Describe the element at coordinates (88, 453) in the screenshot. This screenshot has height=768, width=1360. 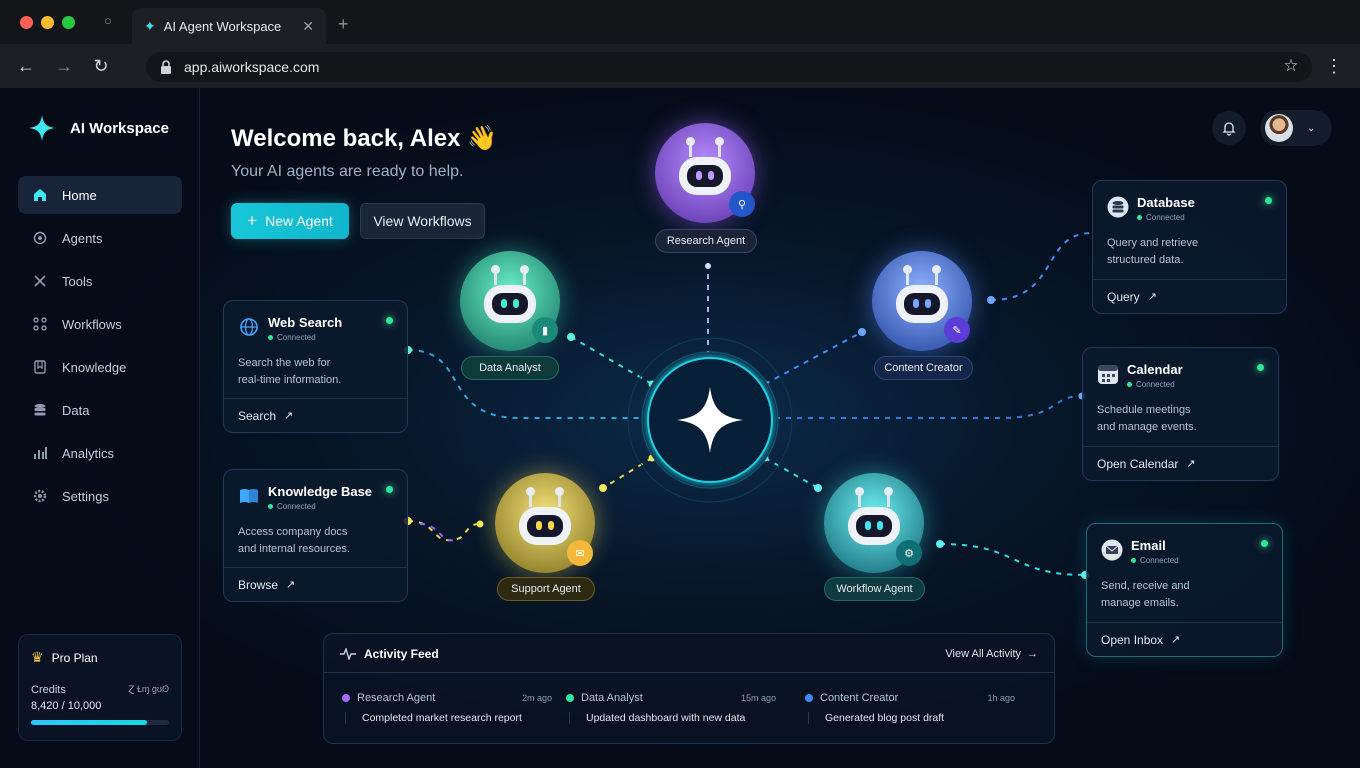
I see `sidebar-item-label: Analytics` at that location.